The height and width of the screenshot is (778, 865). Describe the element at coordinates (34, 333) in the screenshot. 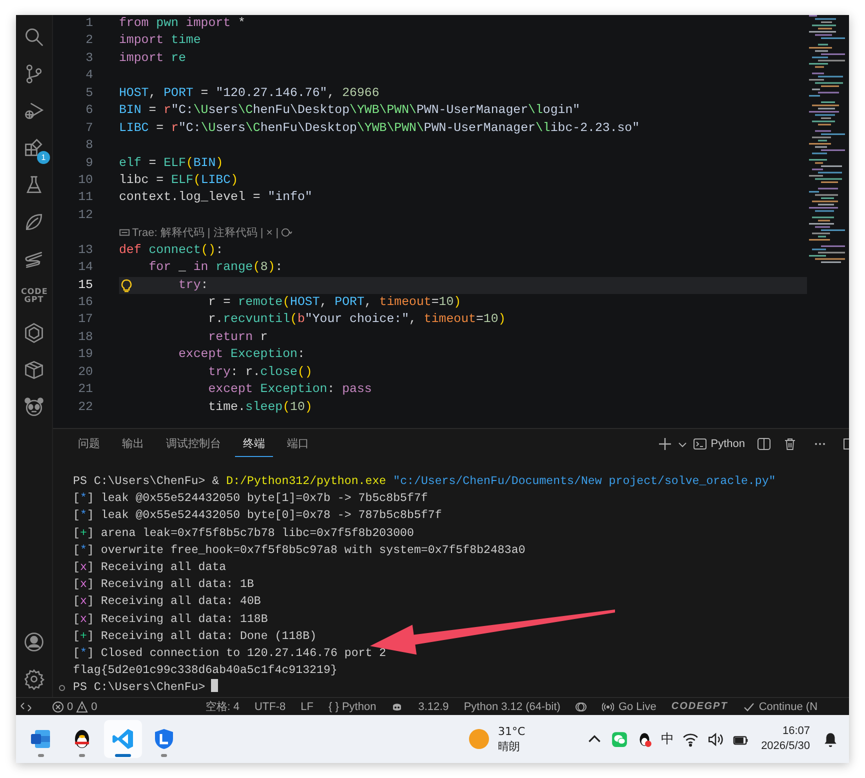

I see `hexagon-icon` at that location.